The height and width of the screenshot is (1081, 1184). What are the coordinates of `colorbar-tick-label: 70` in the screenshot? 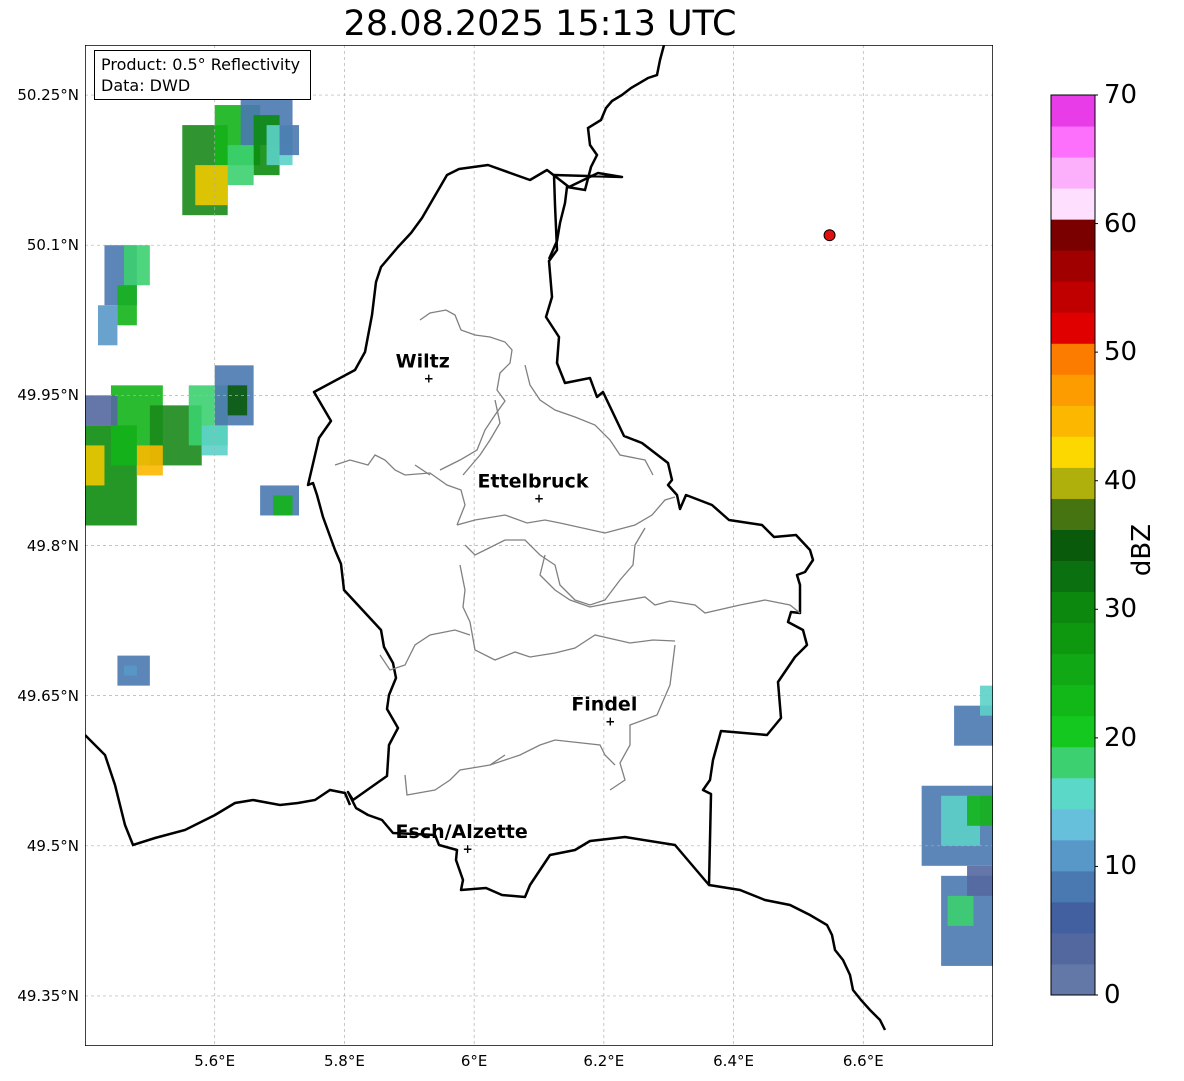 It's located at (1121, 95).